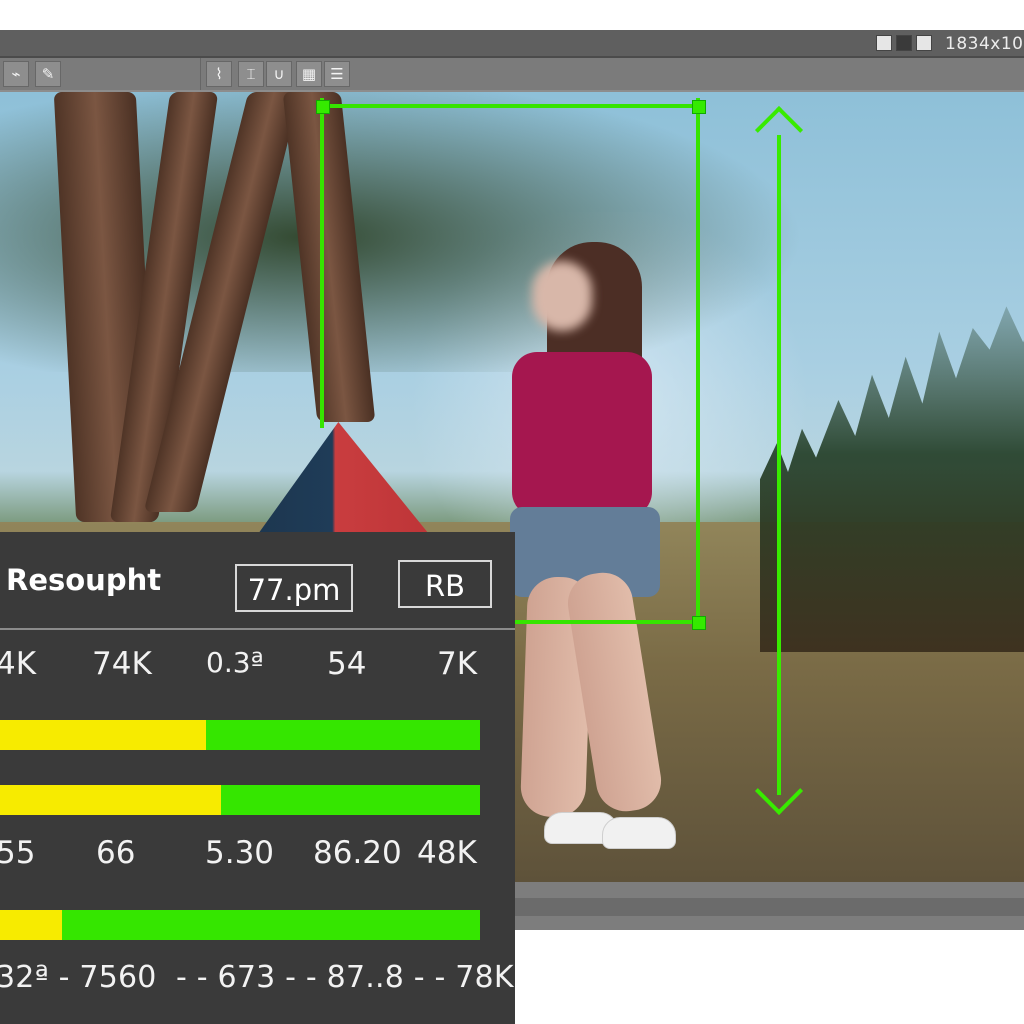 This screenshot has width=1024, height=1024. What do you see at coordinates (511, 106) in the screenshot?
I see `selection-top-edge` at bounding box center [511, 106].